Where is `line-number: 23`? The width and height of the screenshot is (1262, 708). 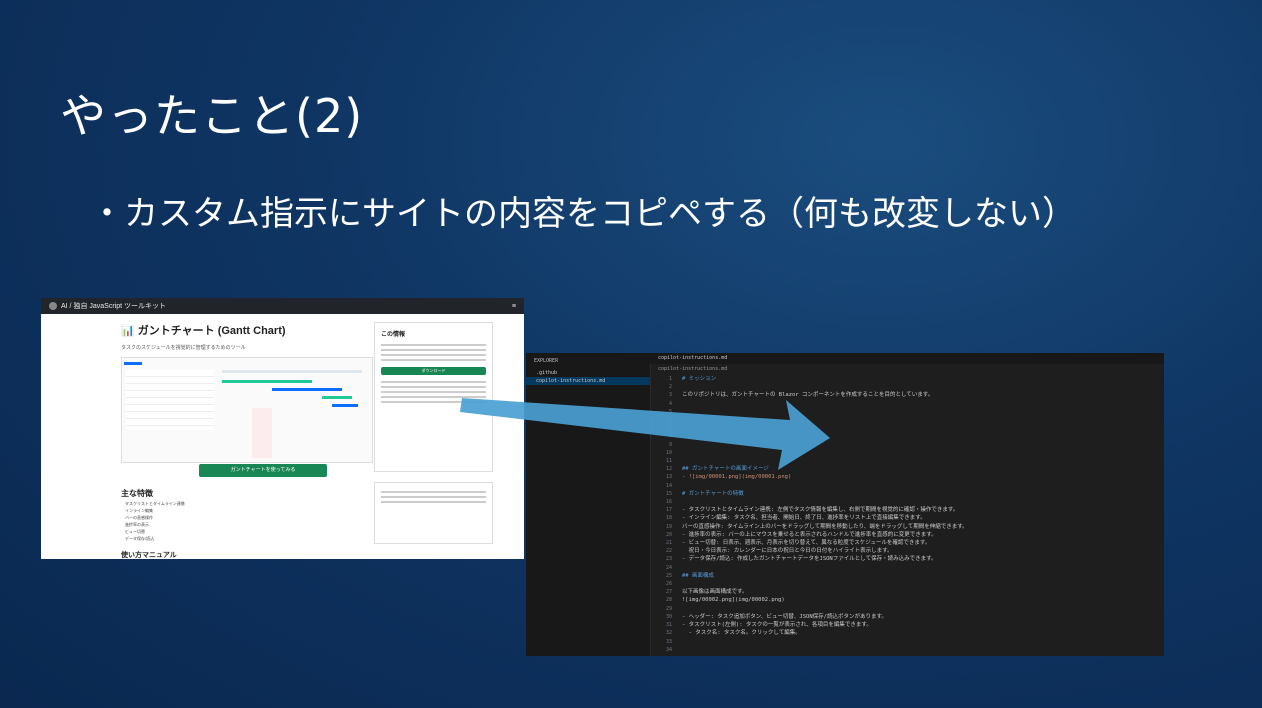
line-number: 23 is located at coordinates (668, 559).